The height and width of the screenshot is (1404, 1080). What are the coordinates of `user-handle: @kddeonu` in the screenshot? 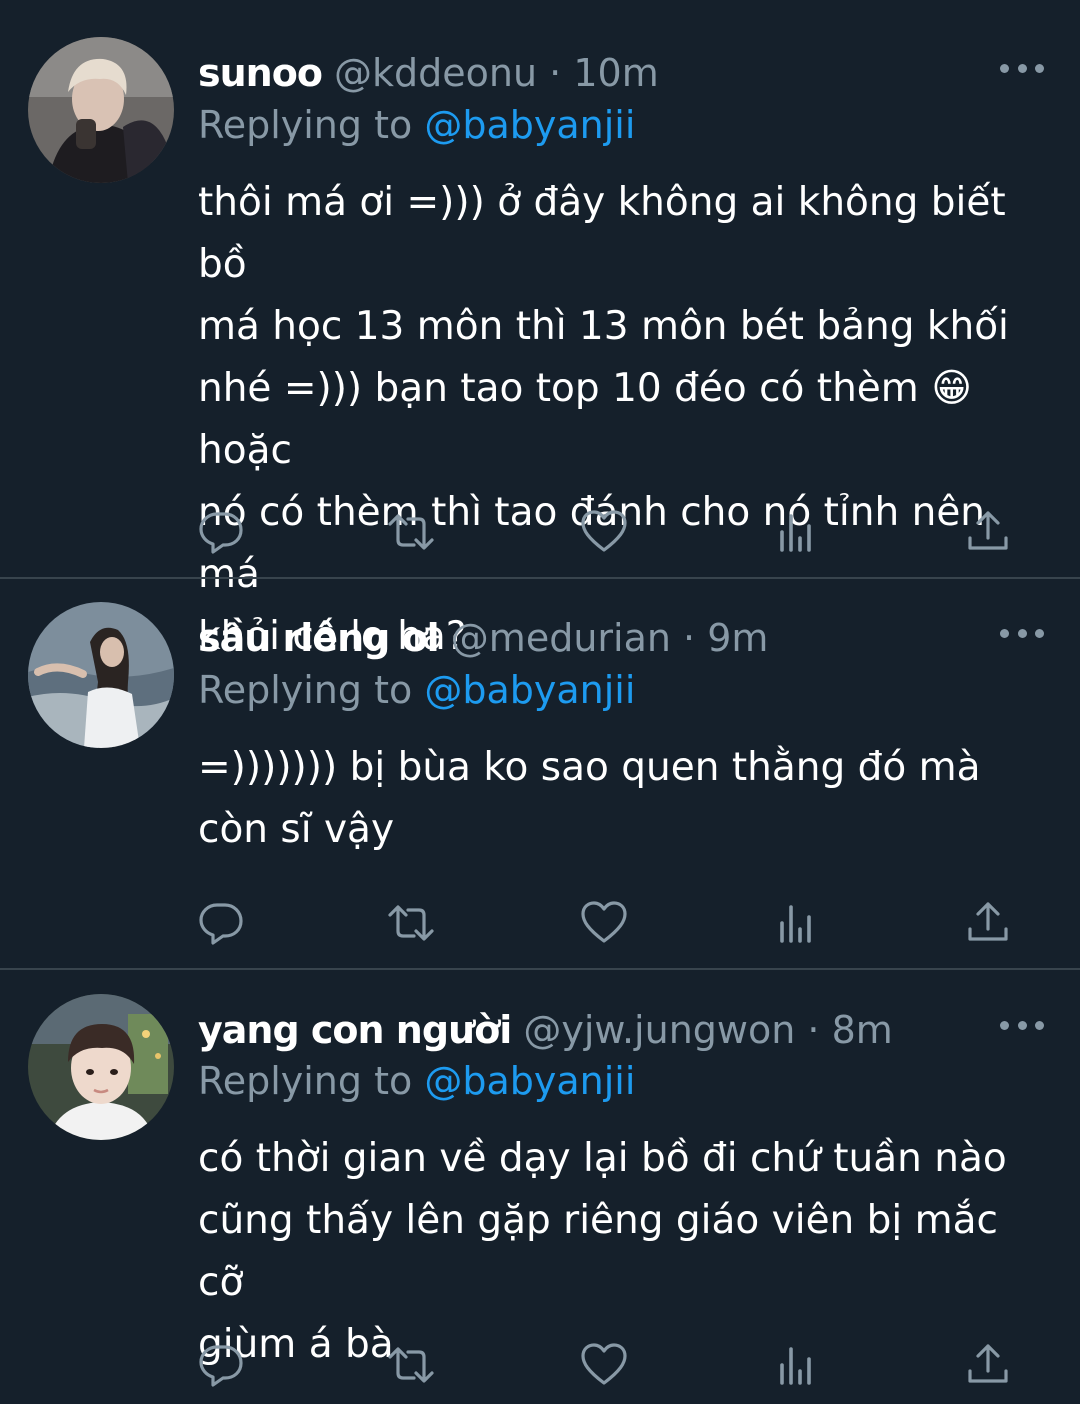 It's located at (435, 73).